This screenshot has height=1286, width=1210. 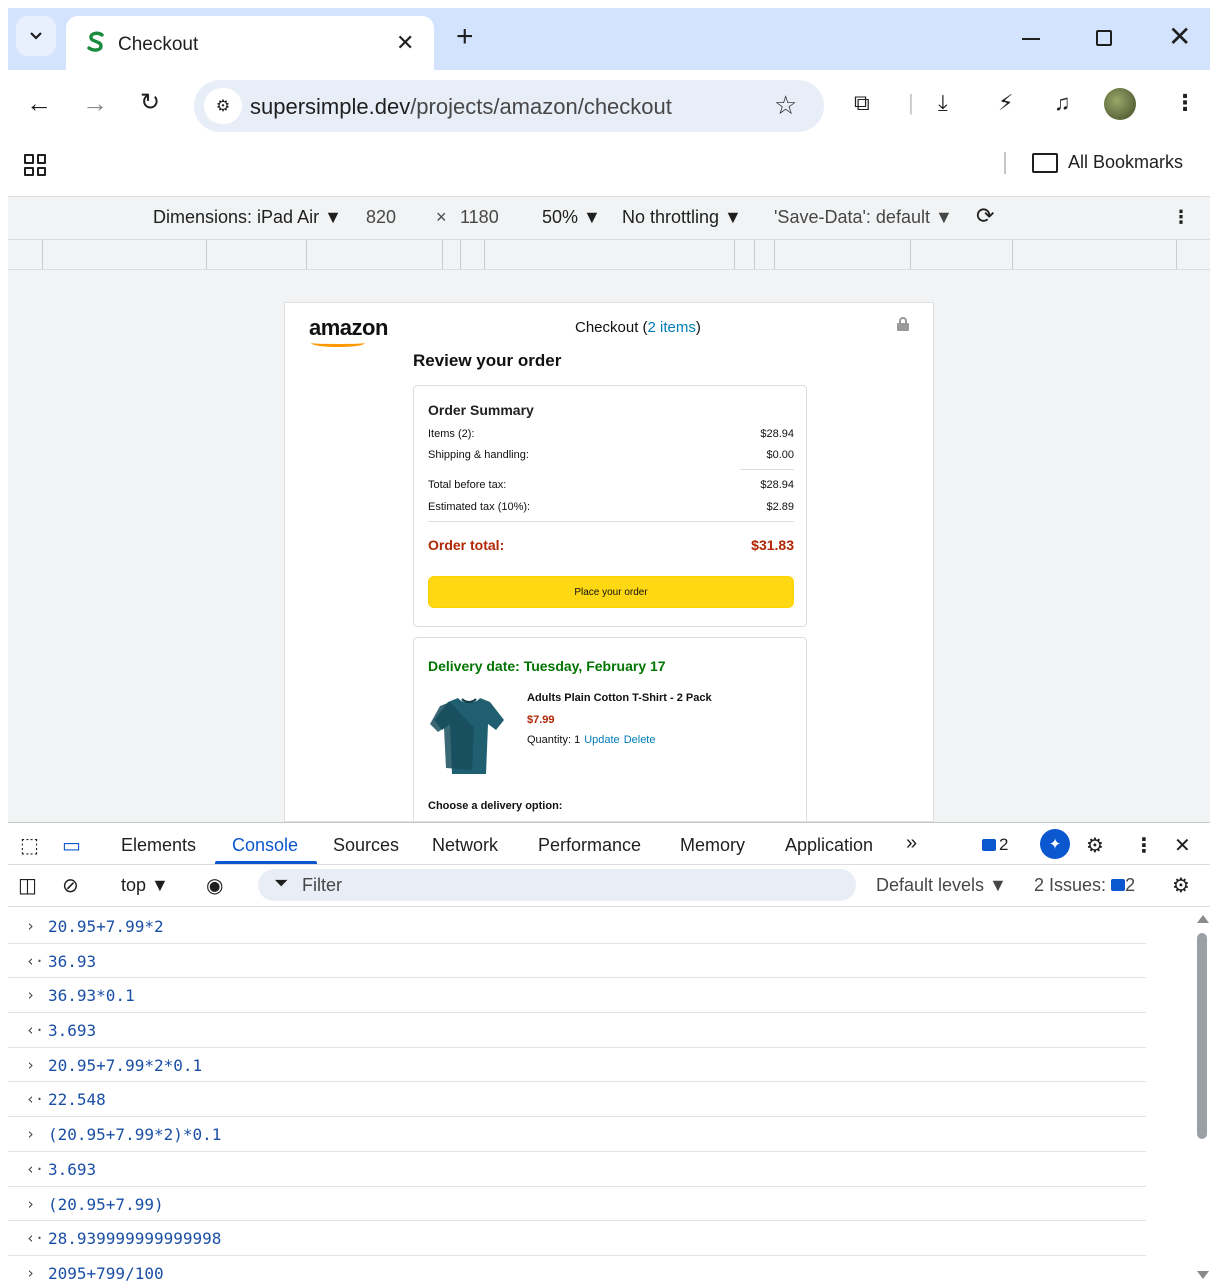 What do you see at coordinates (577, 1134) in the screenshot?
I see `console-input-line: › (20.95+7.99*2)*0.1` at bounding box center [577, 1134].